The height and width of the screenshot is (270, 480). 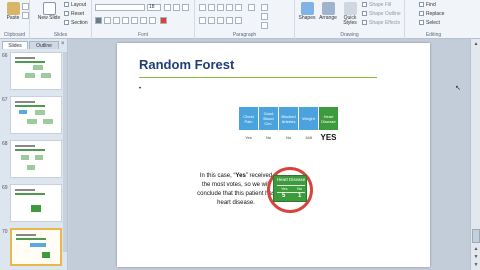 What do you see at coordinates (25, 6) in the screenshot?
I see `cut-icon` at bounding box center [25, 6].